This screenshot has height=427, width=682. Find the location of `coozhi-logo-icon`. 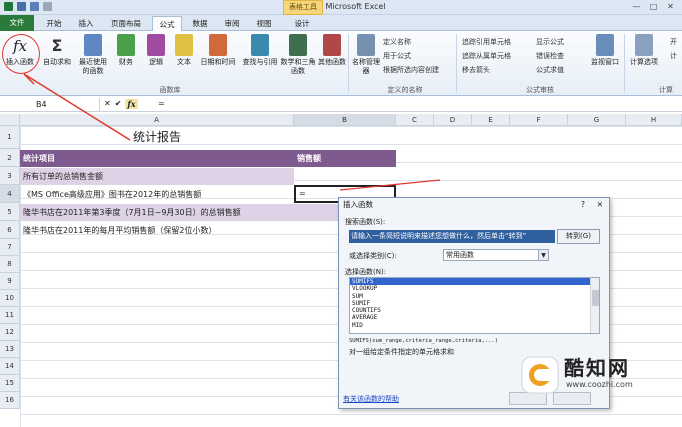

coozhi-logo-icon is located at coordinates (540, 375).